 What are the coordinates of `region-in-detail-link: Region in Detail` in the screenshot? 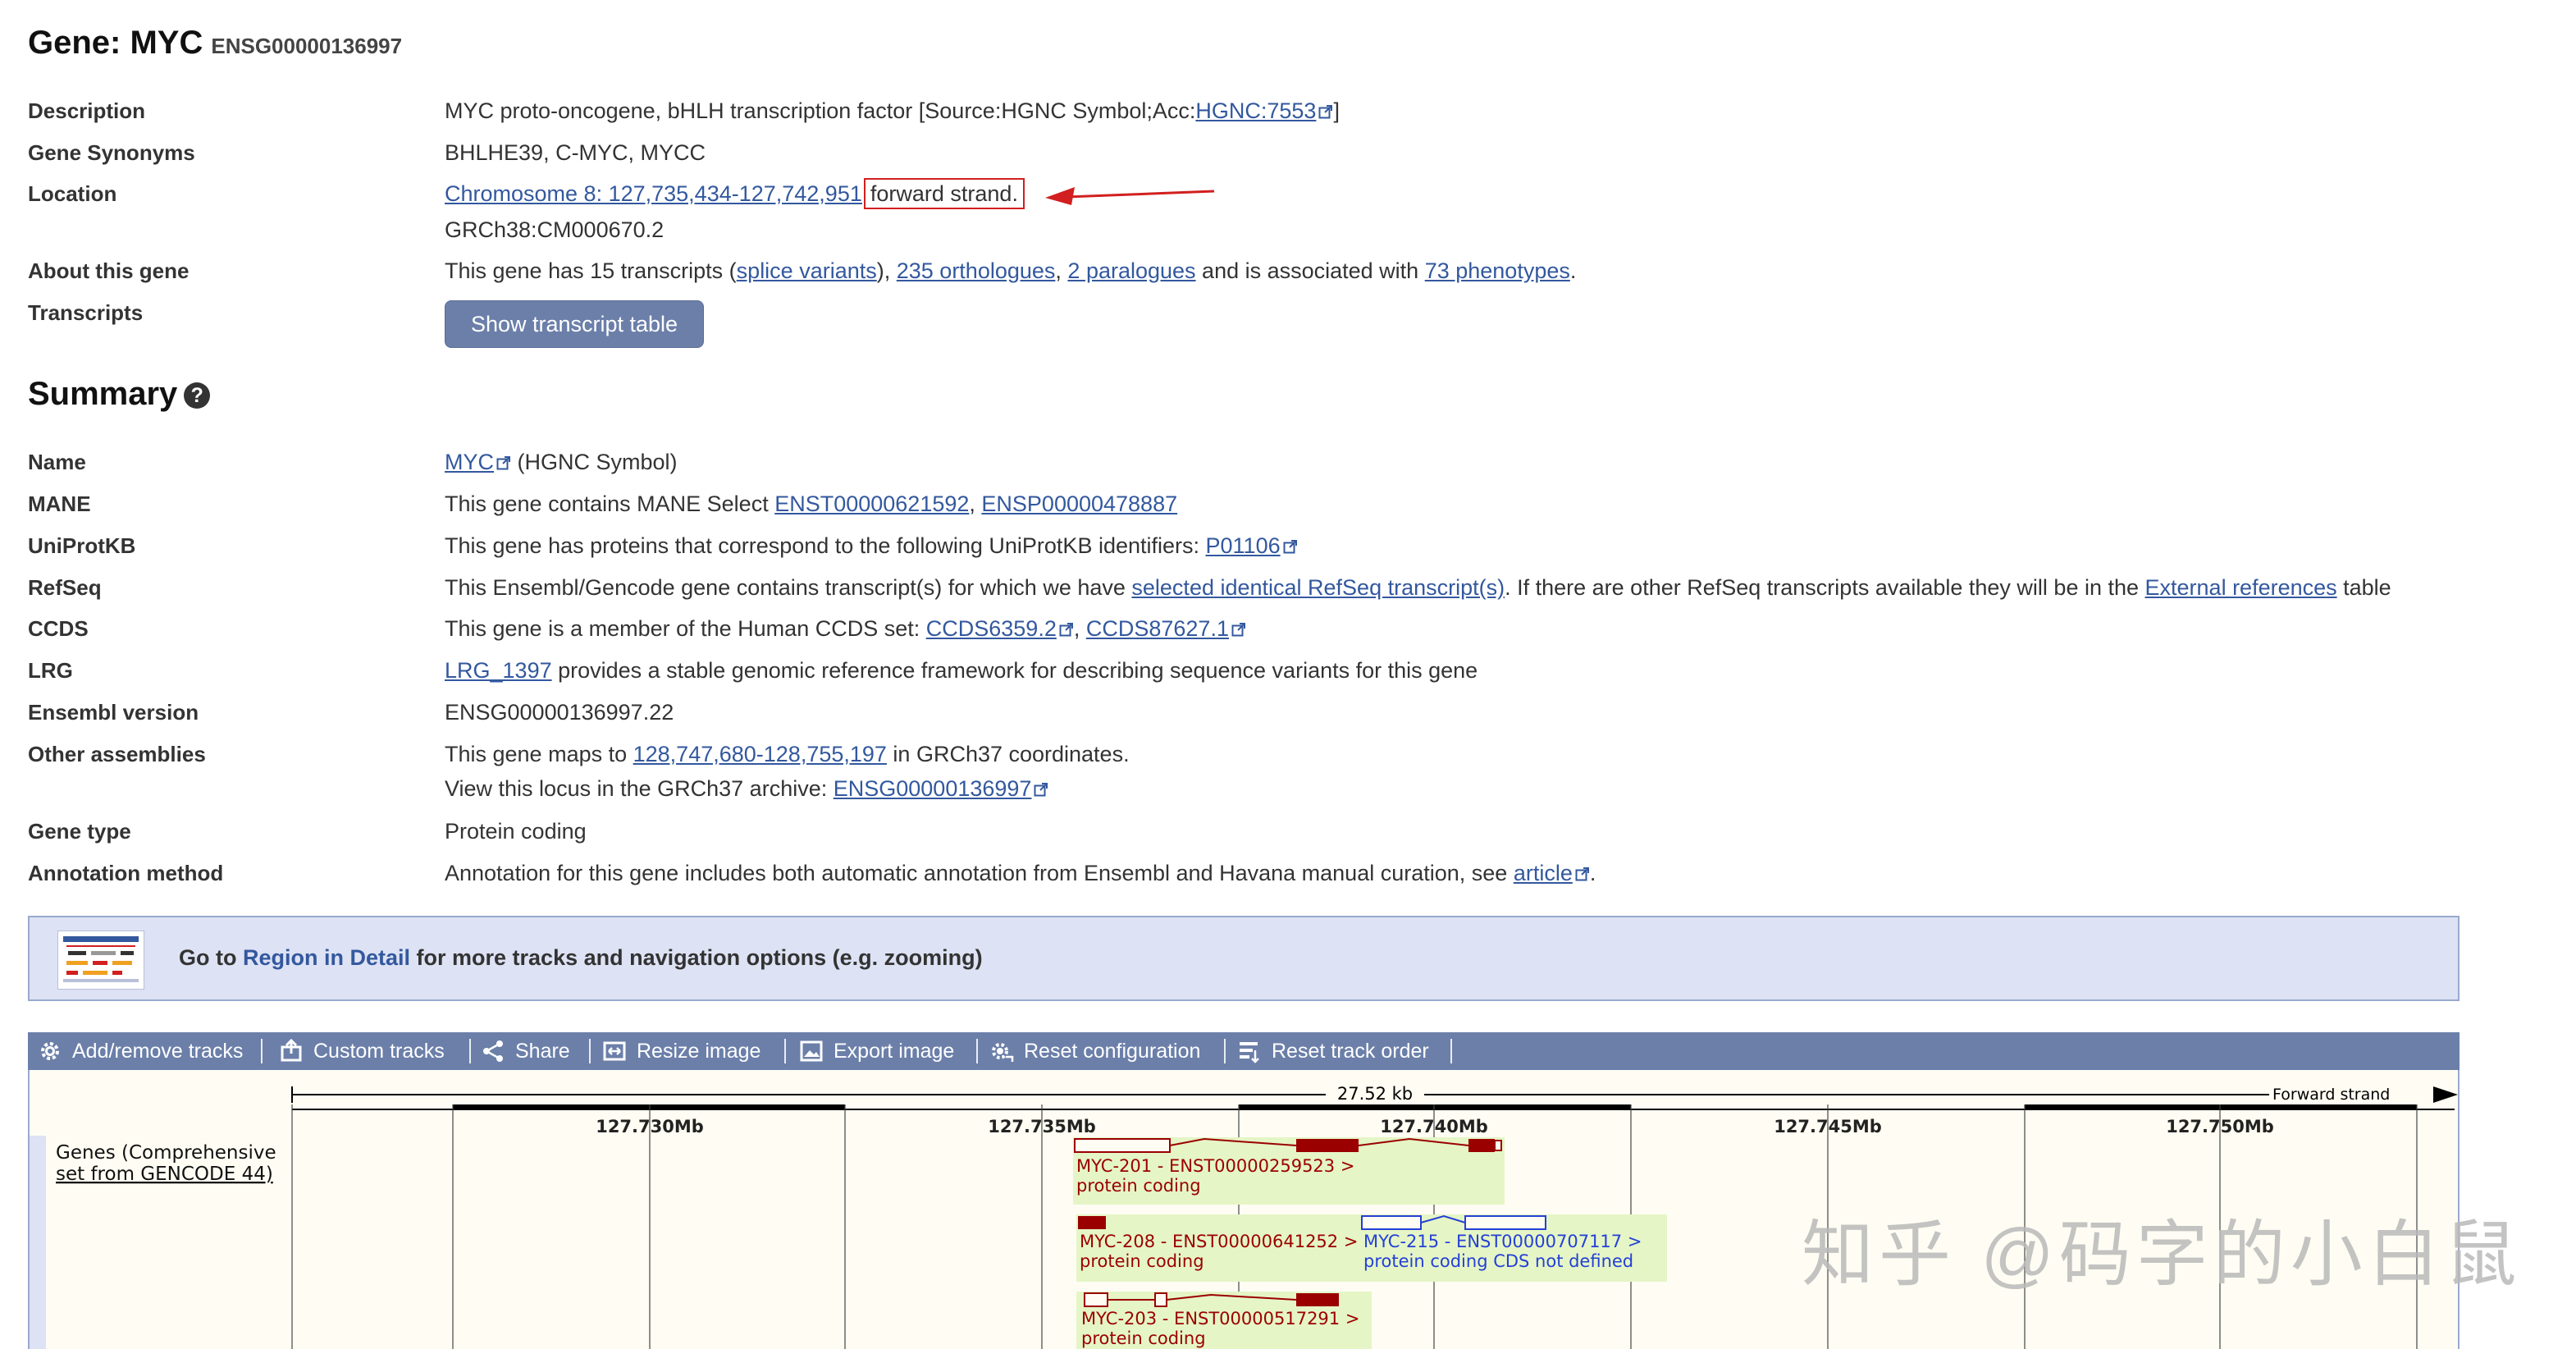 It's located at (326, 957).